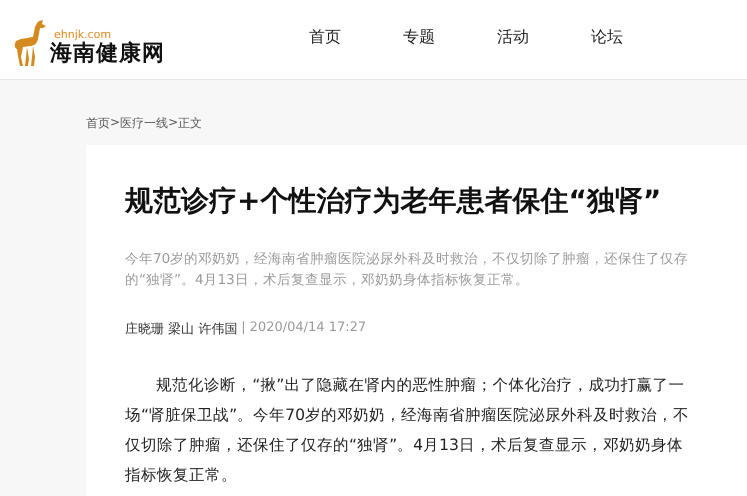 This screenshot has width=747, height=496. I want to click on article-summary: 今年70岁的邓奶奶，经海南省肿瘤医院泌尿外科及时救治，不仅切除了肿瘤，还保住了仅存的“独肾”。4月13日，术后复查显示，邓奶奶身体指标恢复正常。, so click(407, 270).